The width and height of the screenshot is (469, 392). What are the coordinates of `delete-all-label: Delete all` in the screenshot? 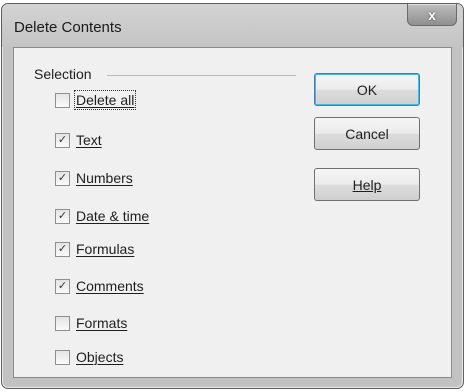 It's located at (105, 100).